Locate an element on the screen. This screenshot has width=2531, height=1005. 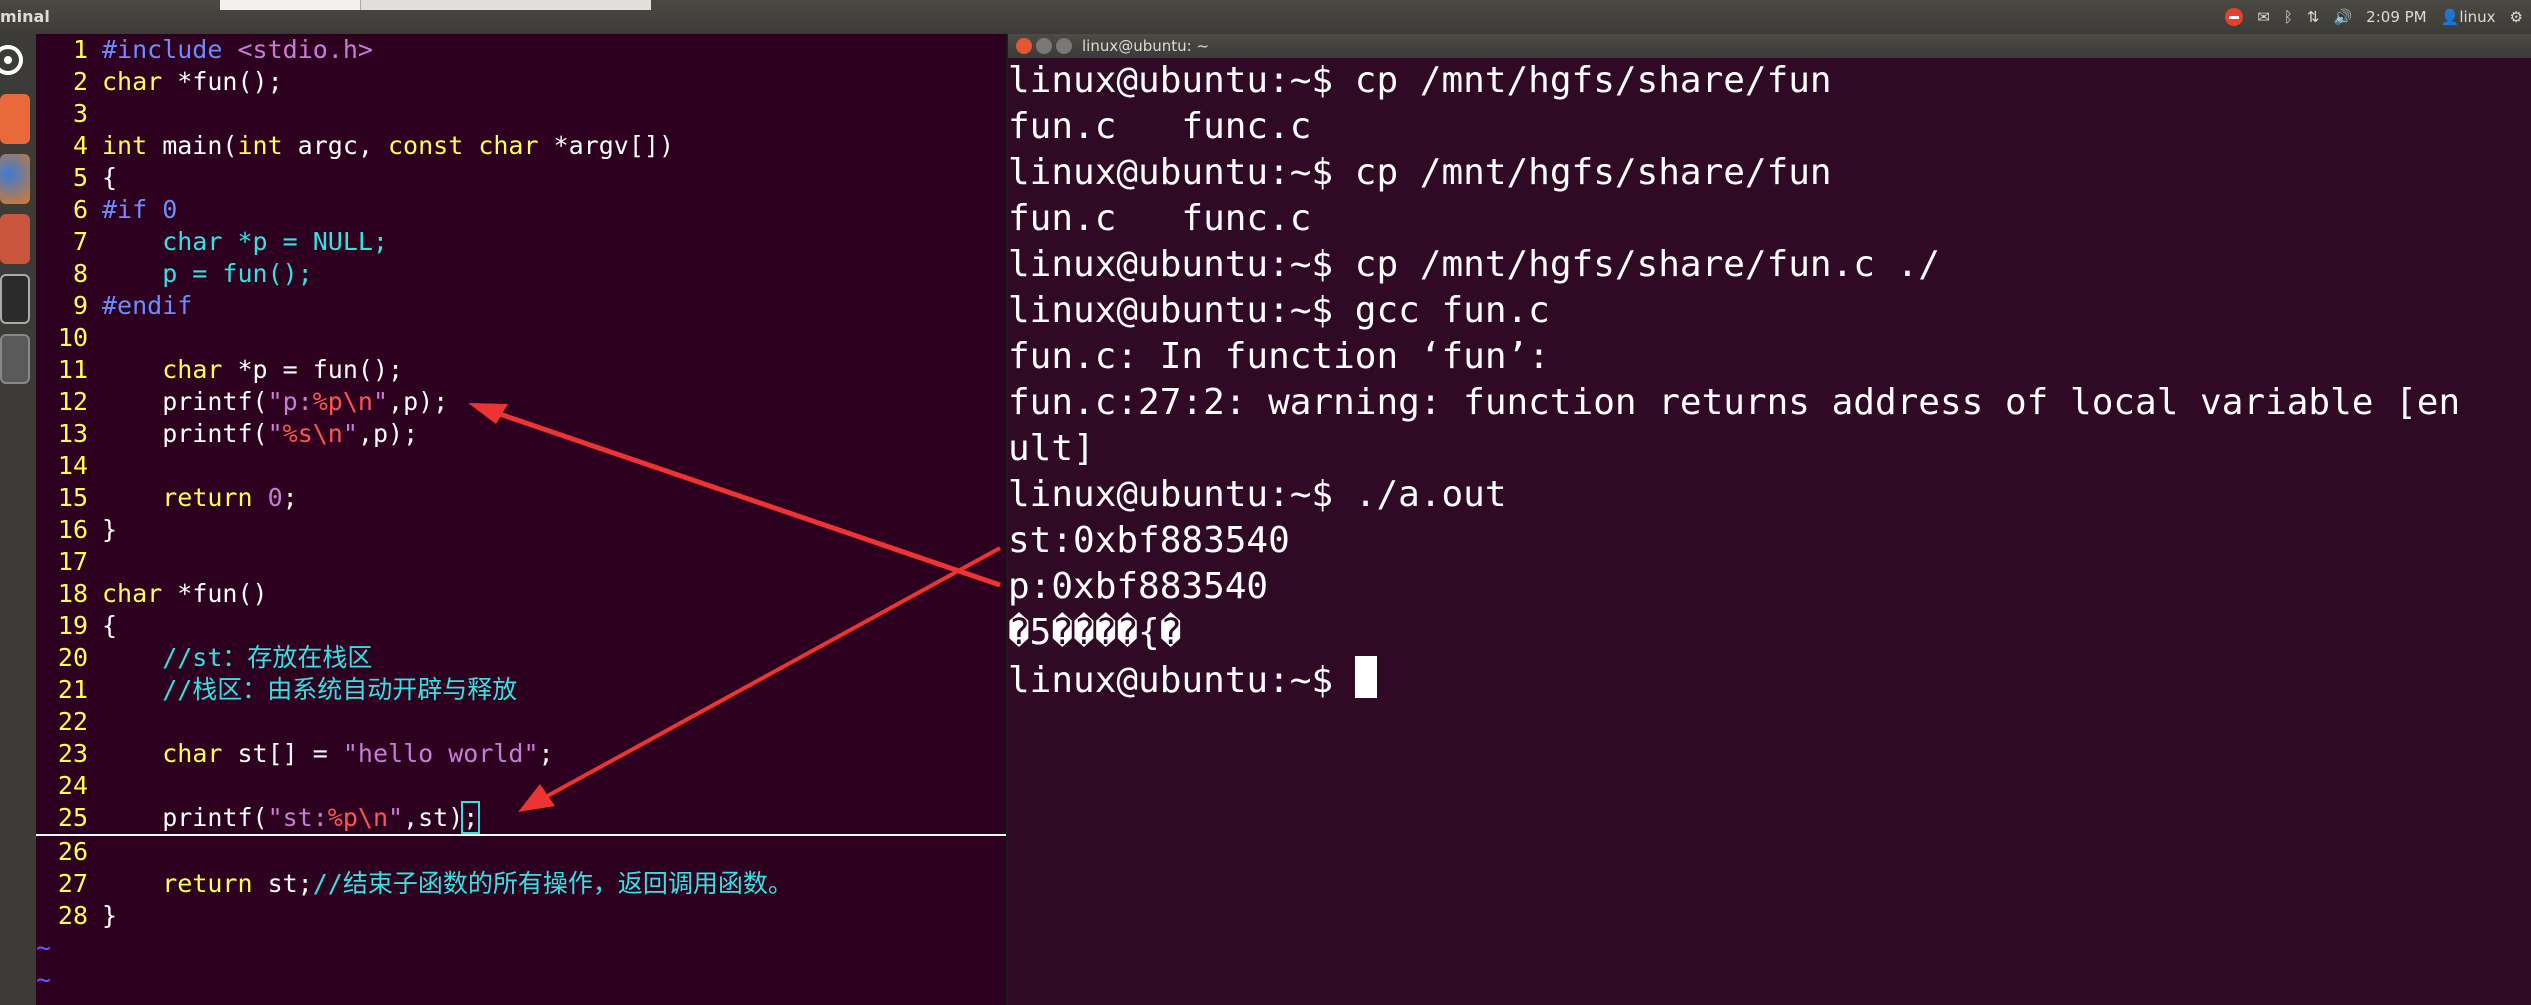
code-line: 24 is located at coordinates (521, 786).